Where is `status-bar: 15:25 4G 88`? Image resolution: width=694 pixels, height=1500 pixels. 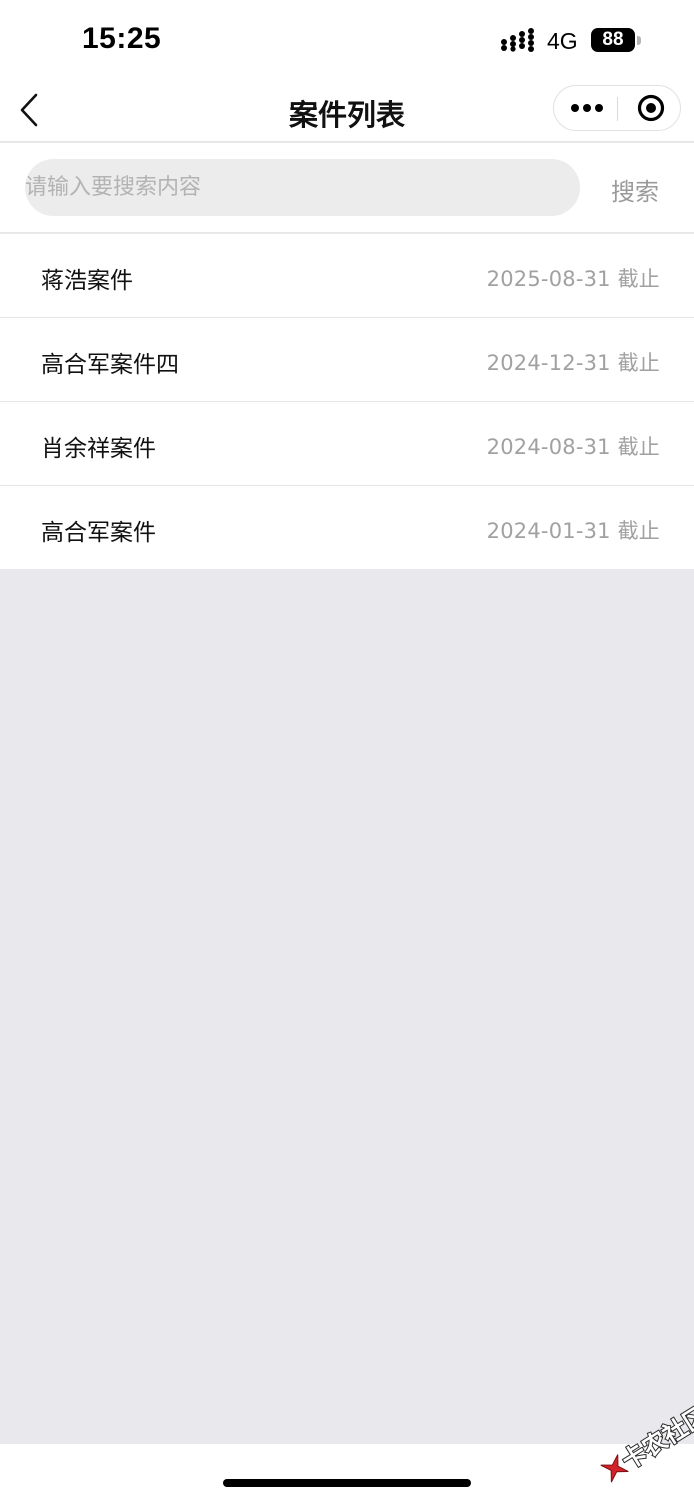 status-bar: 15:25 4G 88 is located at coordinates (347, 40).